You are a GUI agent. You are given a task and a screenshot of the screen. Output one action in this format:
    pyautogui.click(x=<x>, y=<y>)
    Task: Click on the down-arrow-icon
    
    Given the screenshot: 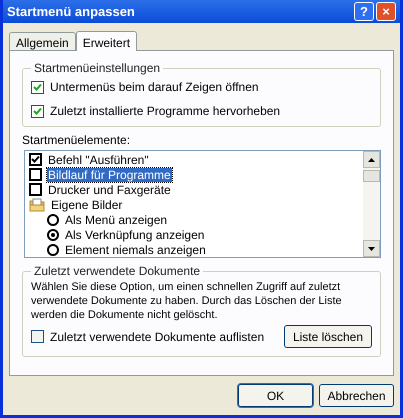 What is the action you would take?
    pyautogui.click(x=371, y=248)
    